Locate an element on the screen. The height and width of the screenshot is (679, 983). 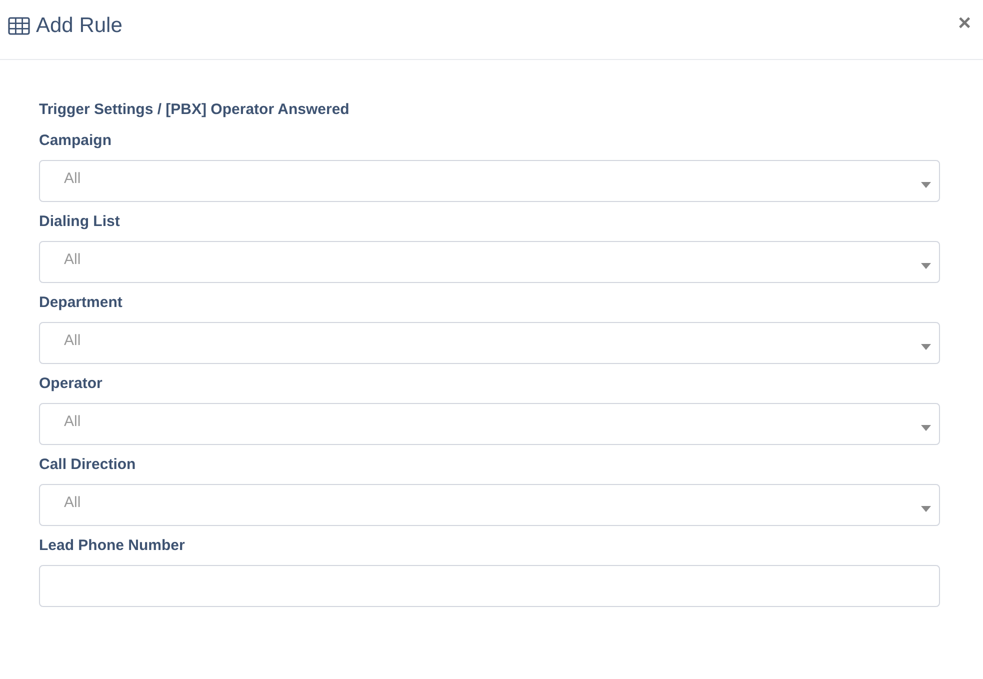
table-icon is located at coordinates (19, 25).